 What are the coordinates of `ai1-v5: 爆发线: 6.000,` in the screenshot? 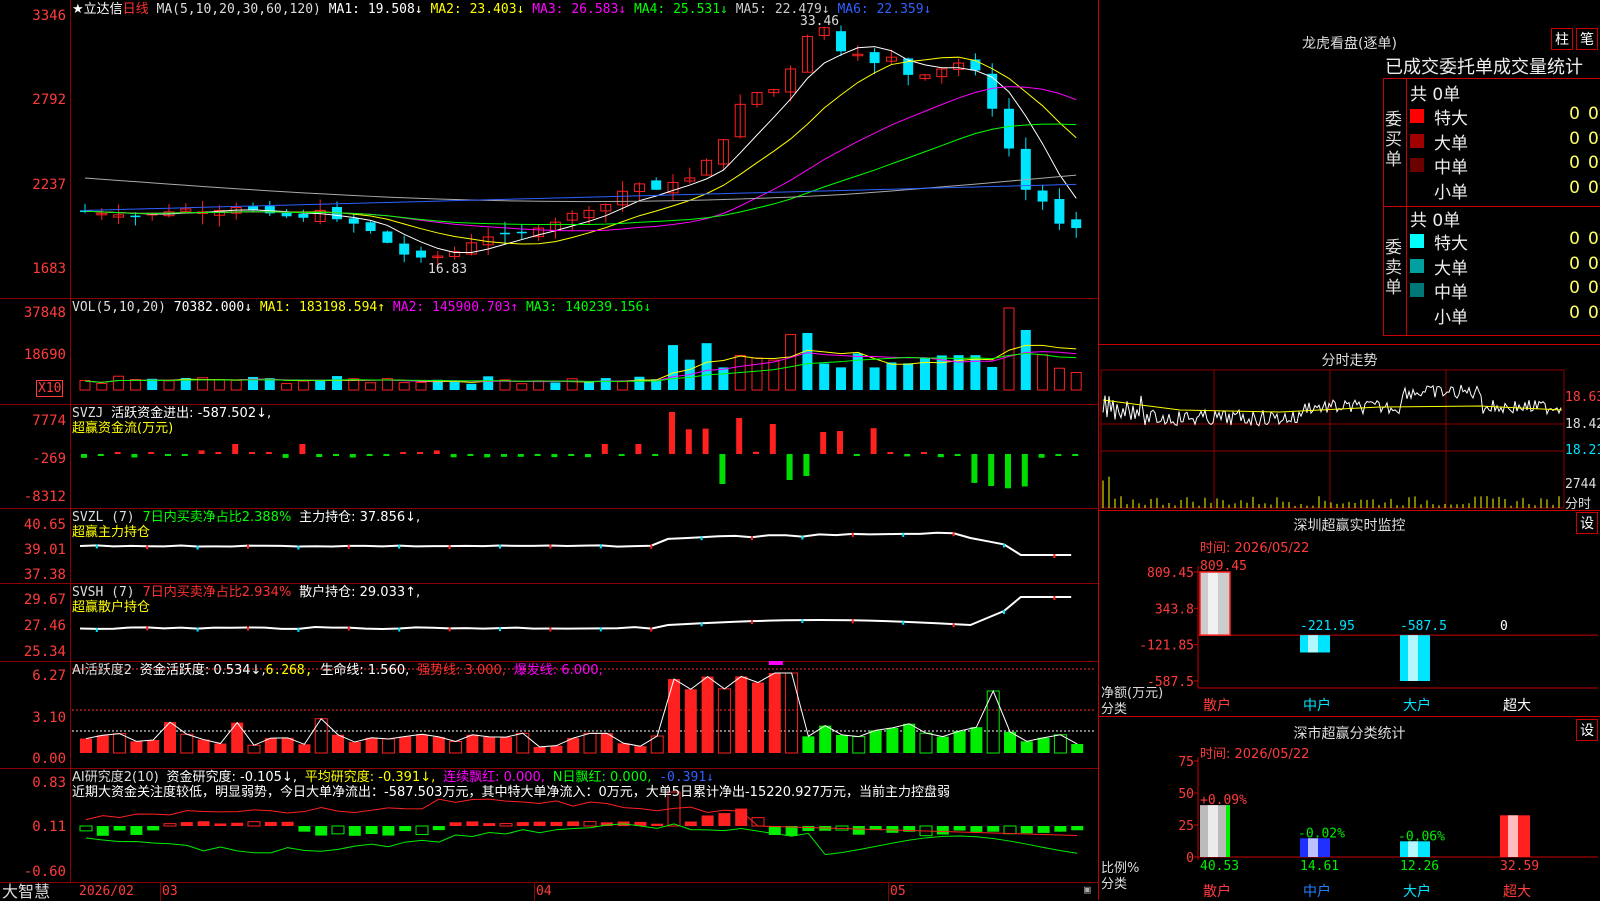 It's located at (558, 670).